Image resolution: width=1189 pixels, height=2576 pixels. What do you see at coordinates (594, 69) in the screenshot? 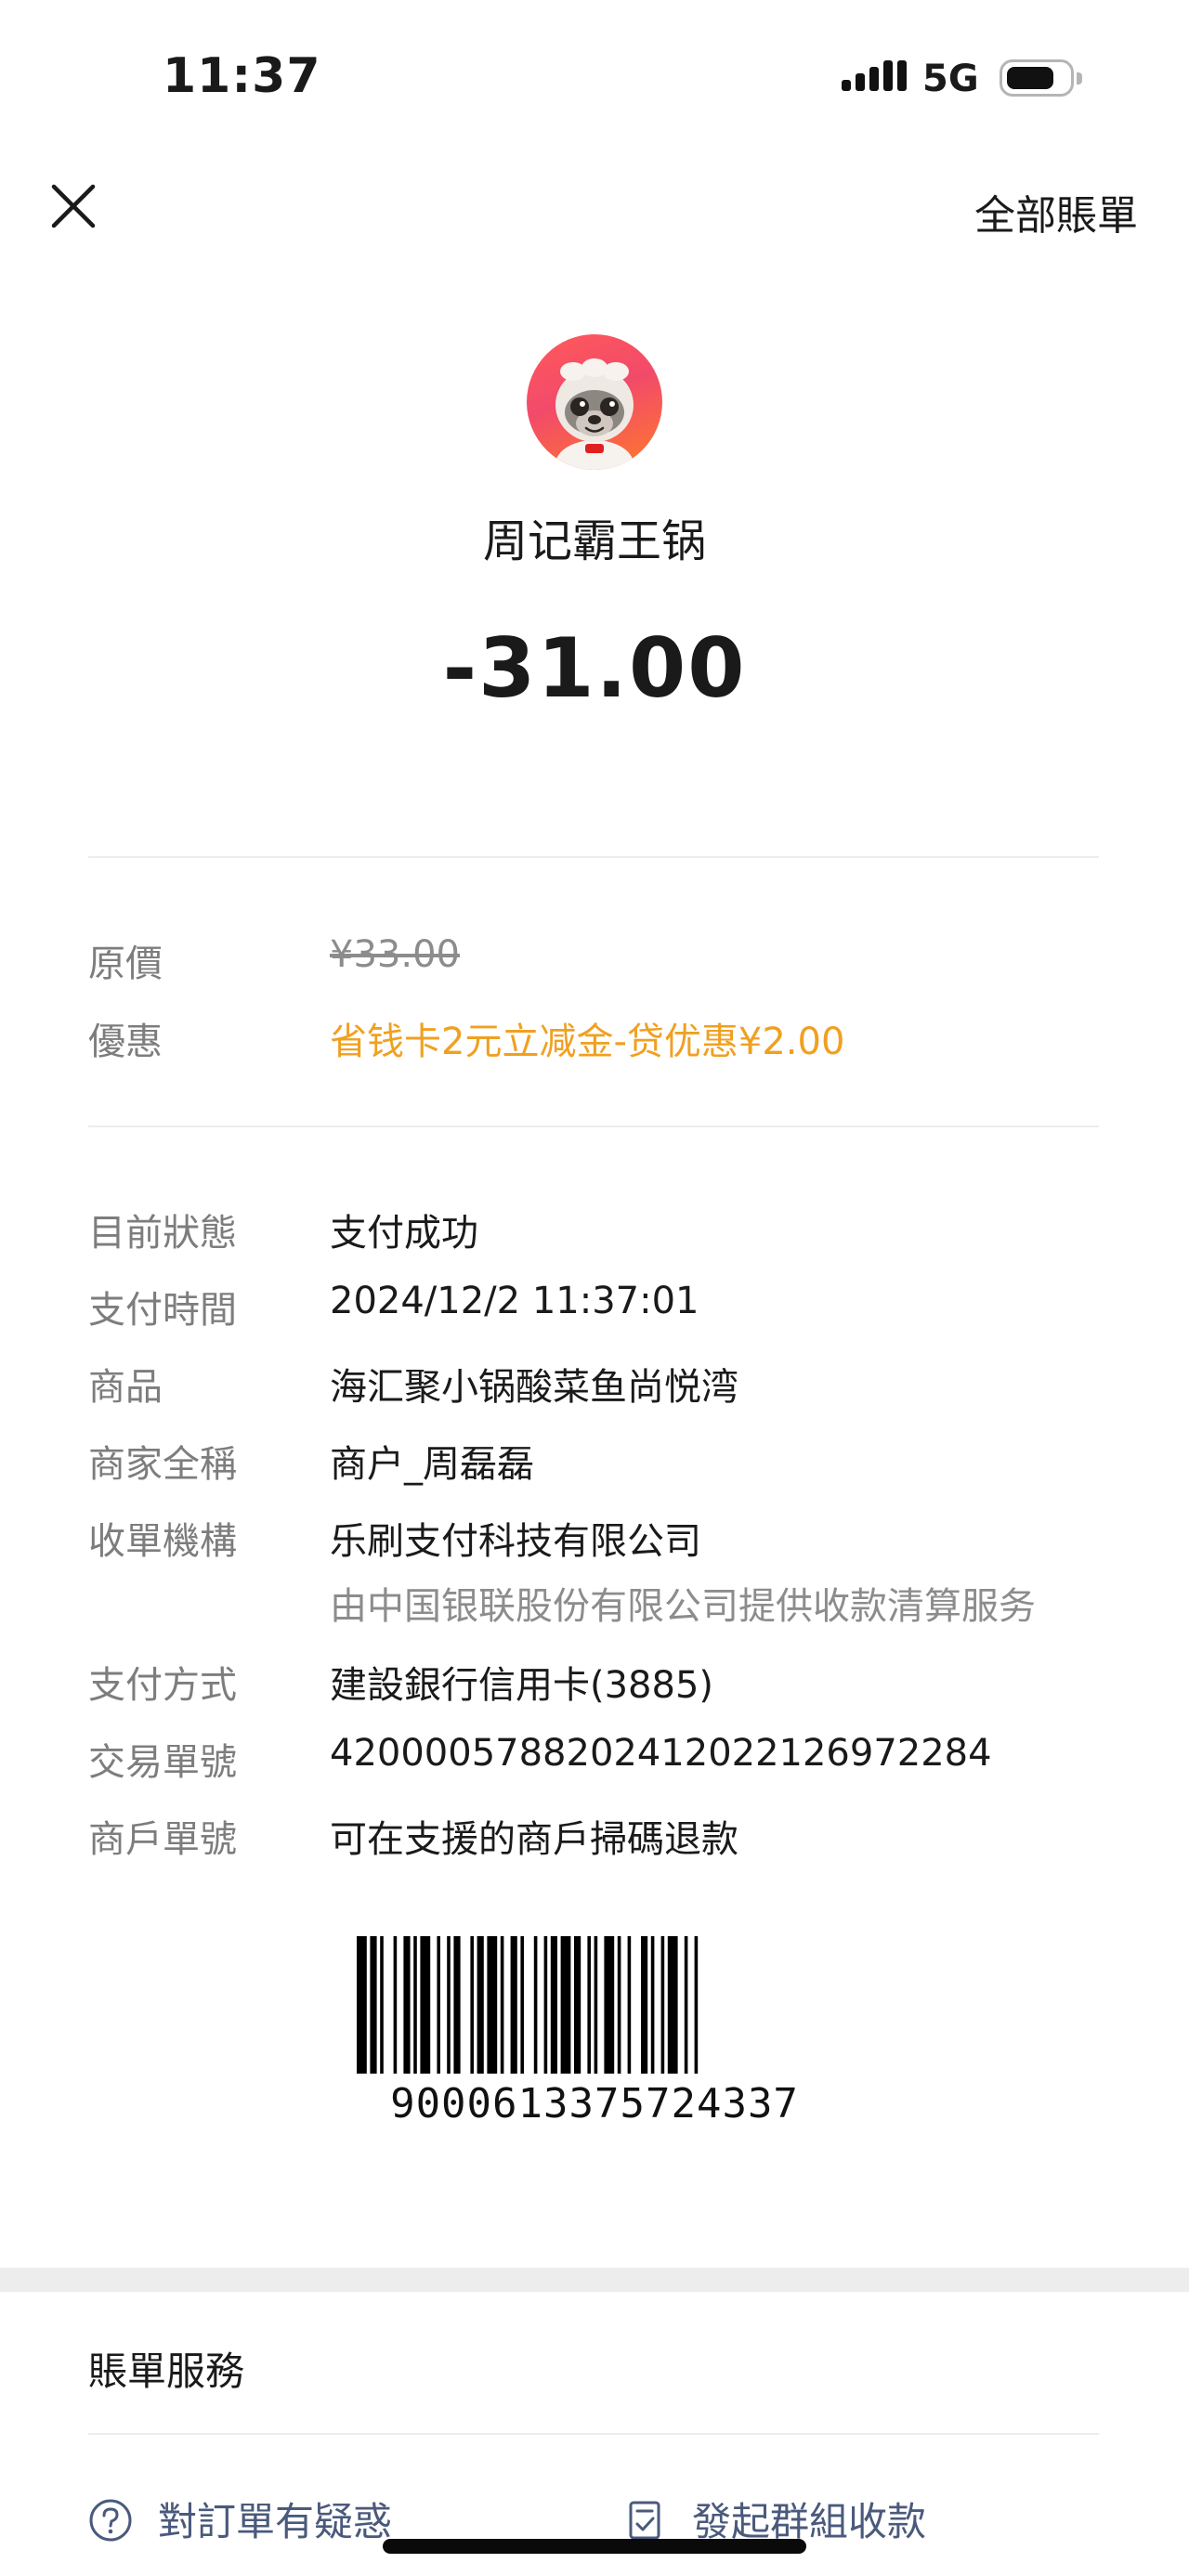
I see `status-bar: 11:37 5G` at bounding box center [594, 69].